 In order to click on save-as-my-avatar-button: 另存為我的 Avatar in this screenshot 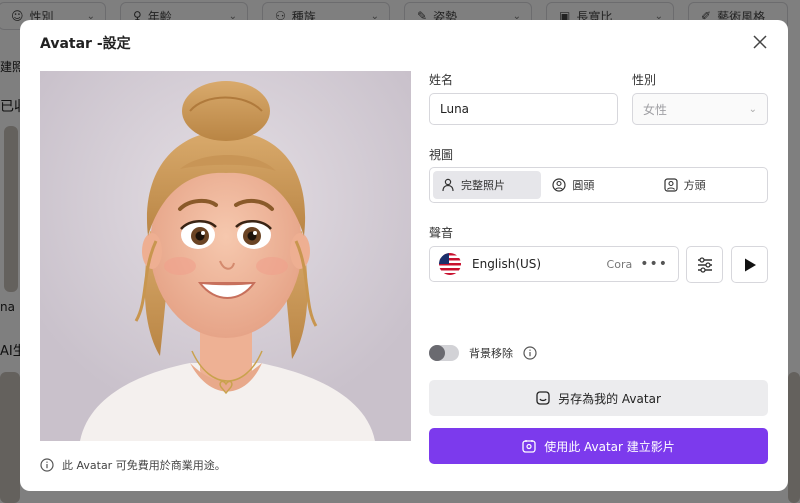, I will do `click(598, 398)`.